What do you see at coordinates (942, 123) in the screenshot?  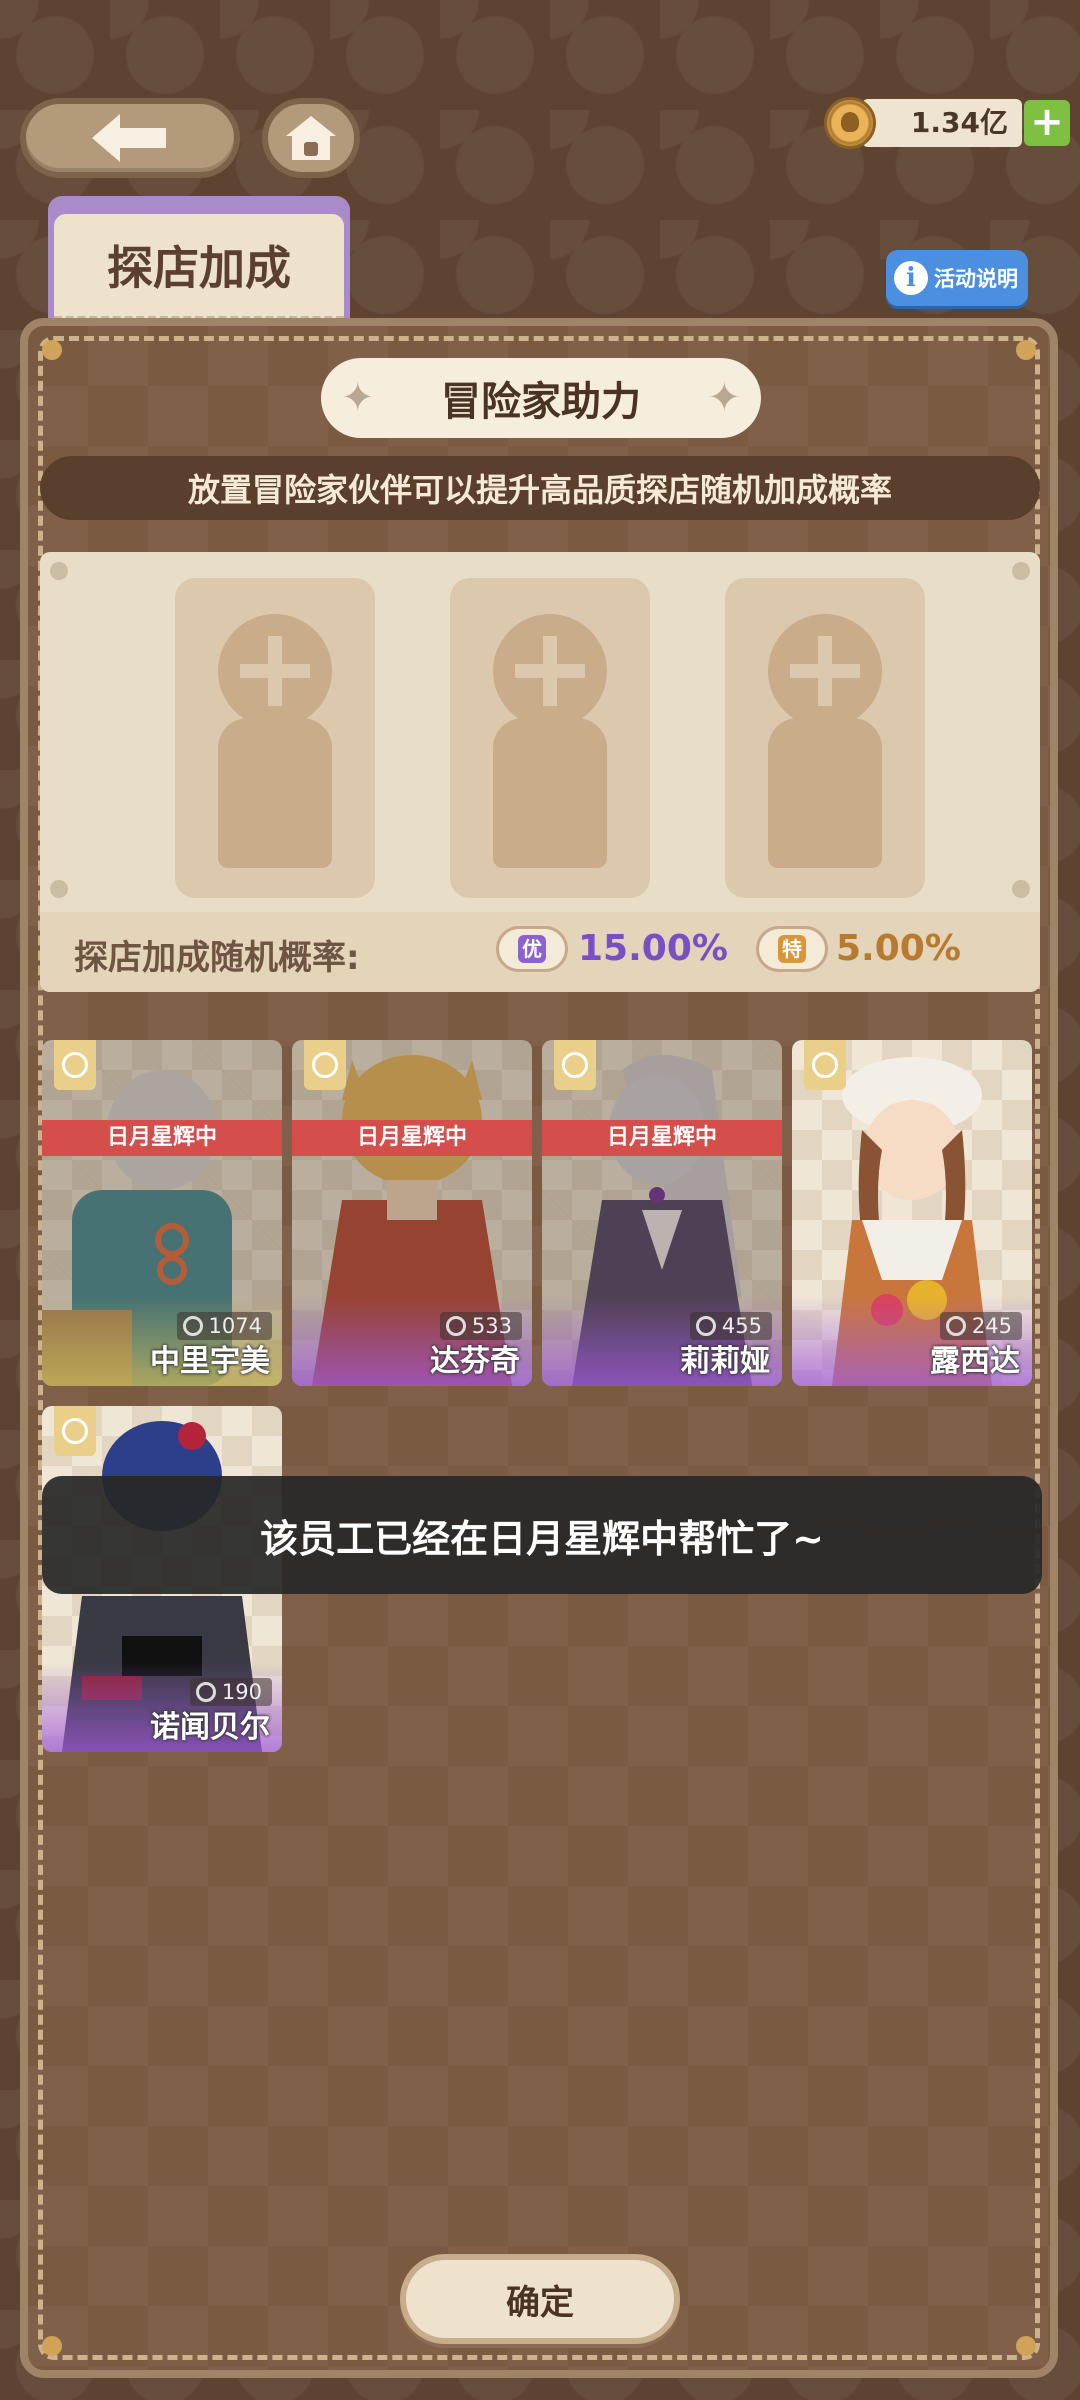 I see `coin-amount: 1.34亿` at bounding box center [942, 123].